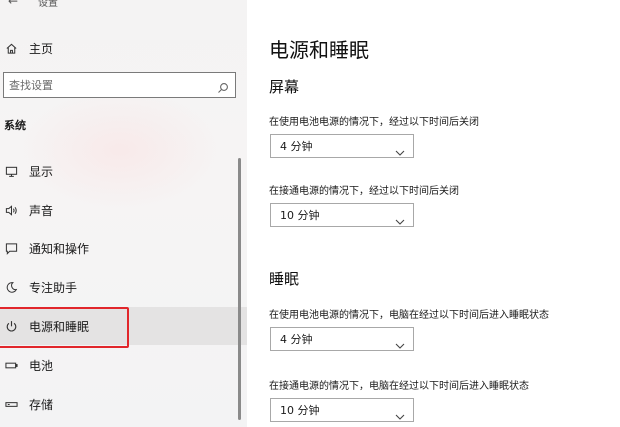 The image size is (620, 427). What do you see at coordinates (319, 50) in the screenshot?
I see `page-title: 电源和睡眠` at bounding box center [319, 50].